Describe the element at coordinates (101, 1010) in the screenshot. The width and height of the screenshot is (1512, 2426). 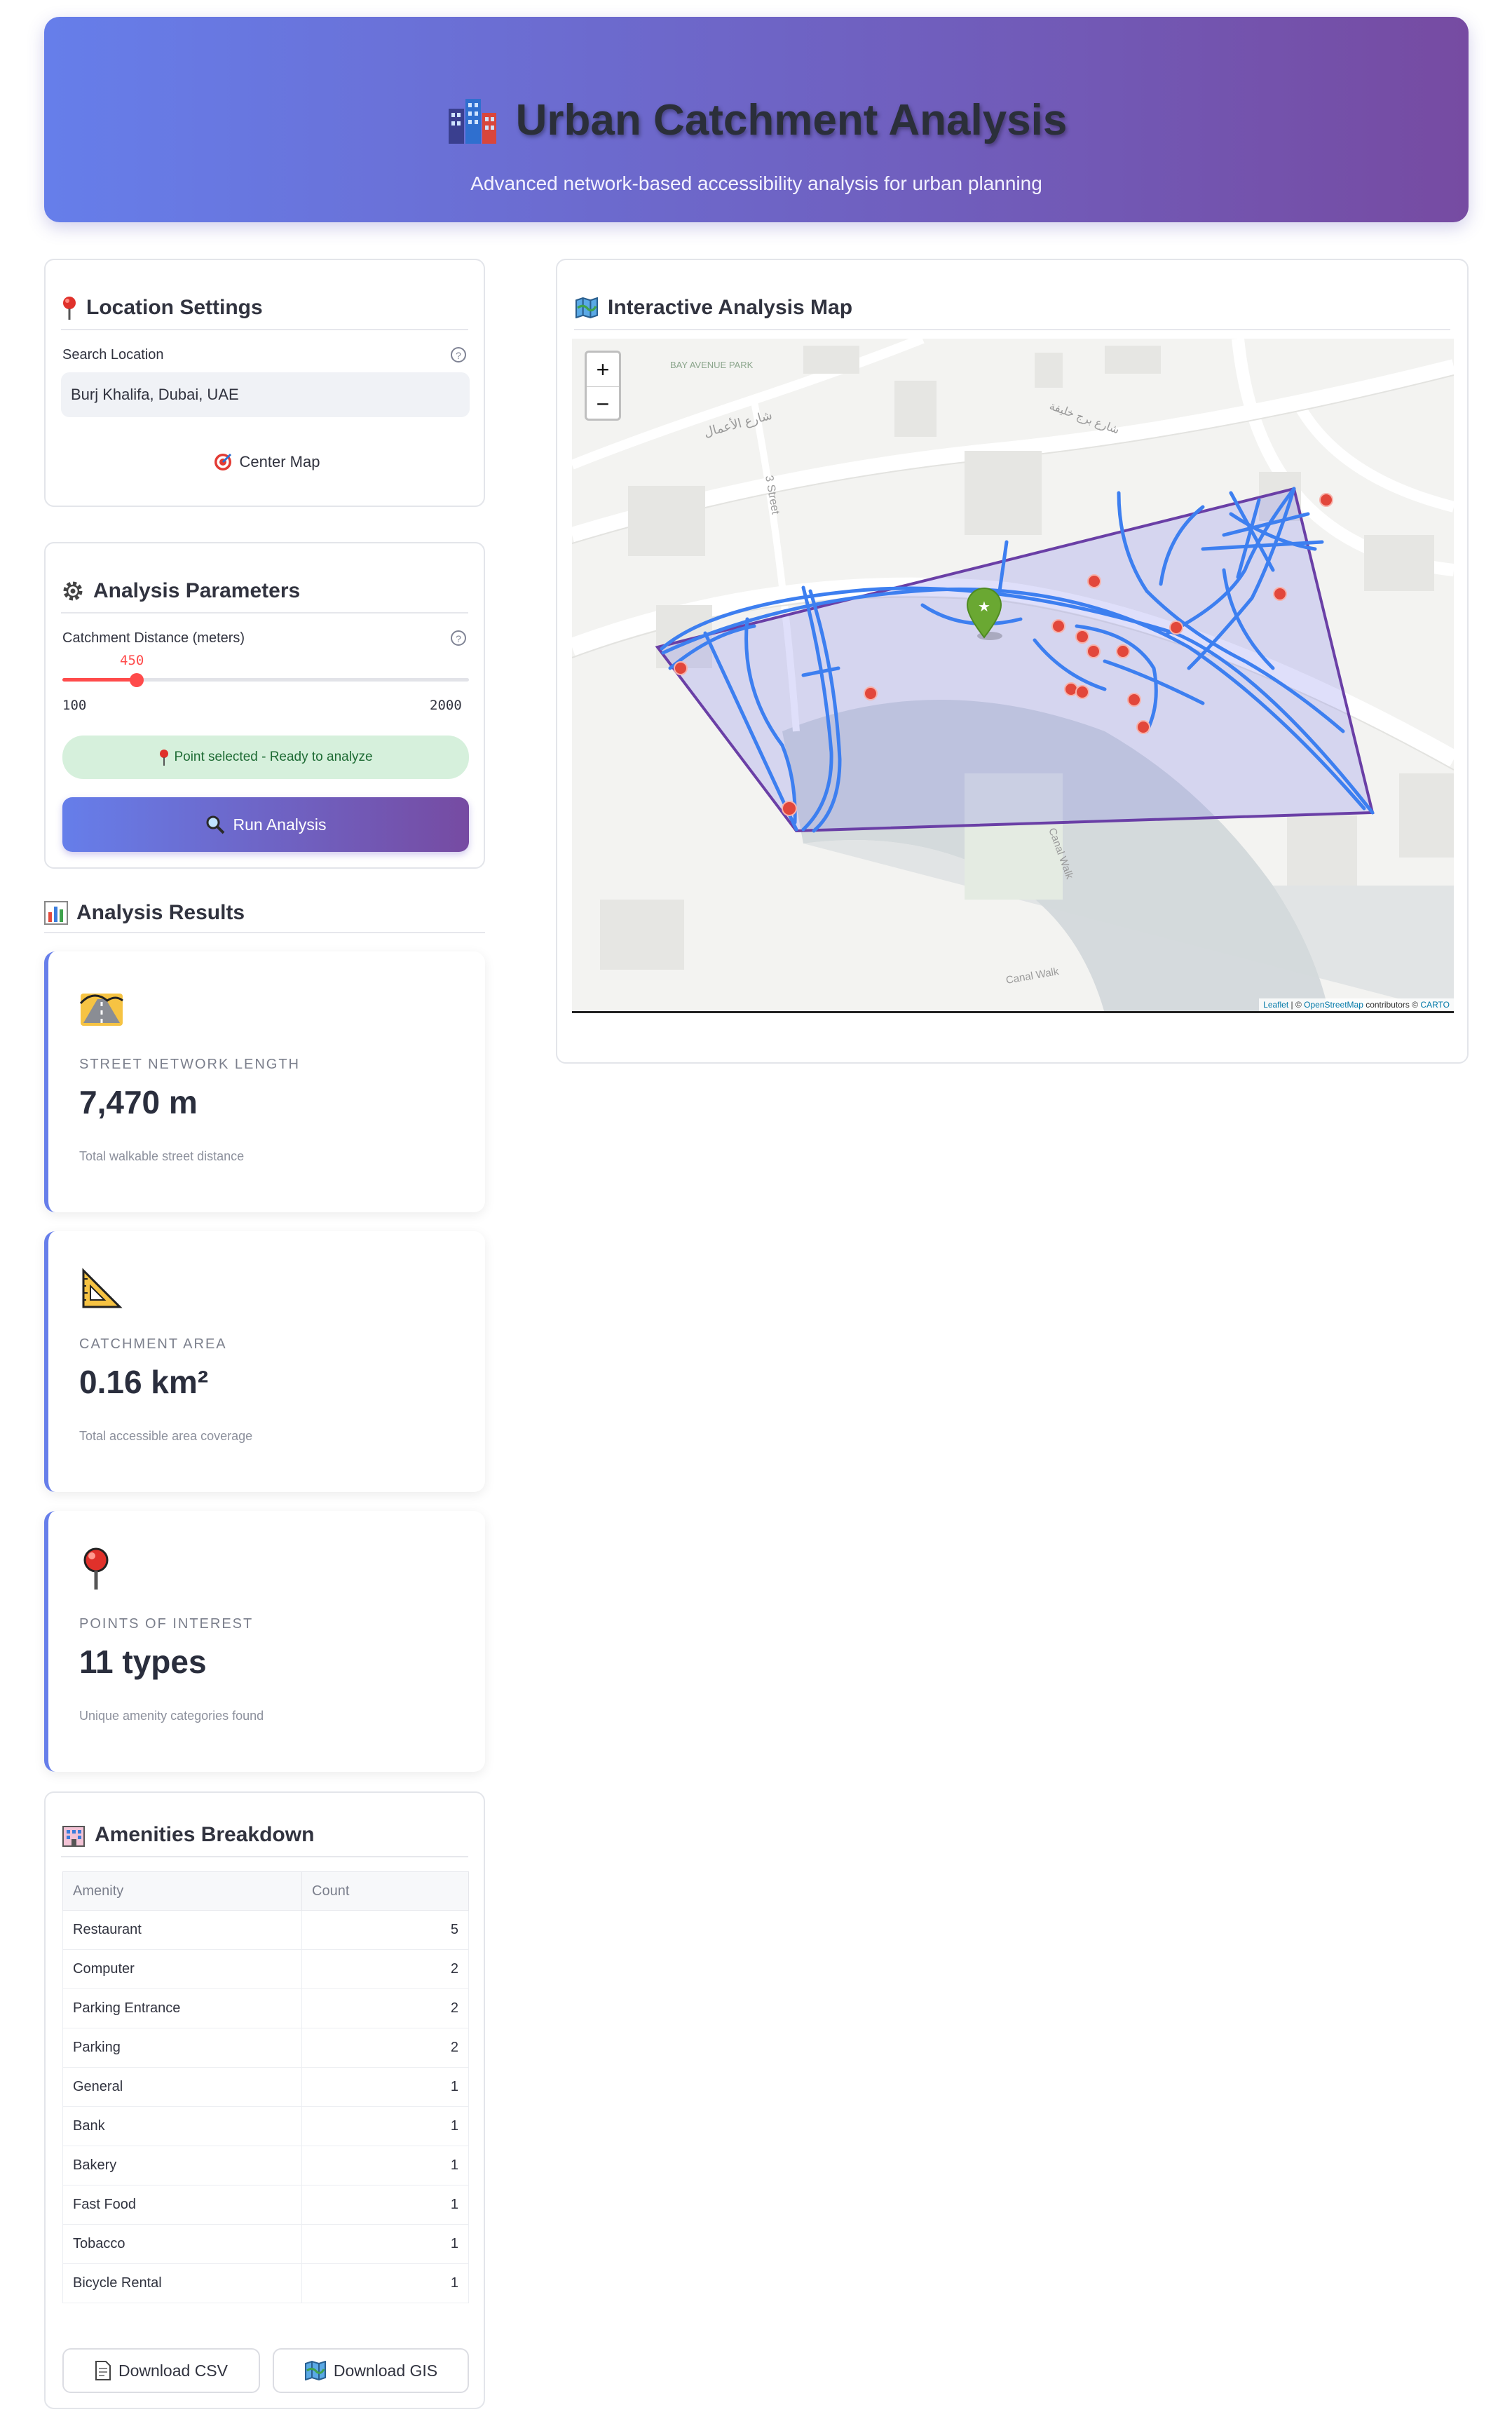
I see `road-icon` at that location.